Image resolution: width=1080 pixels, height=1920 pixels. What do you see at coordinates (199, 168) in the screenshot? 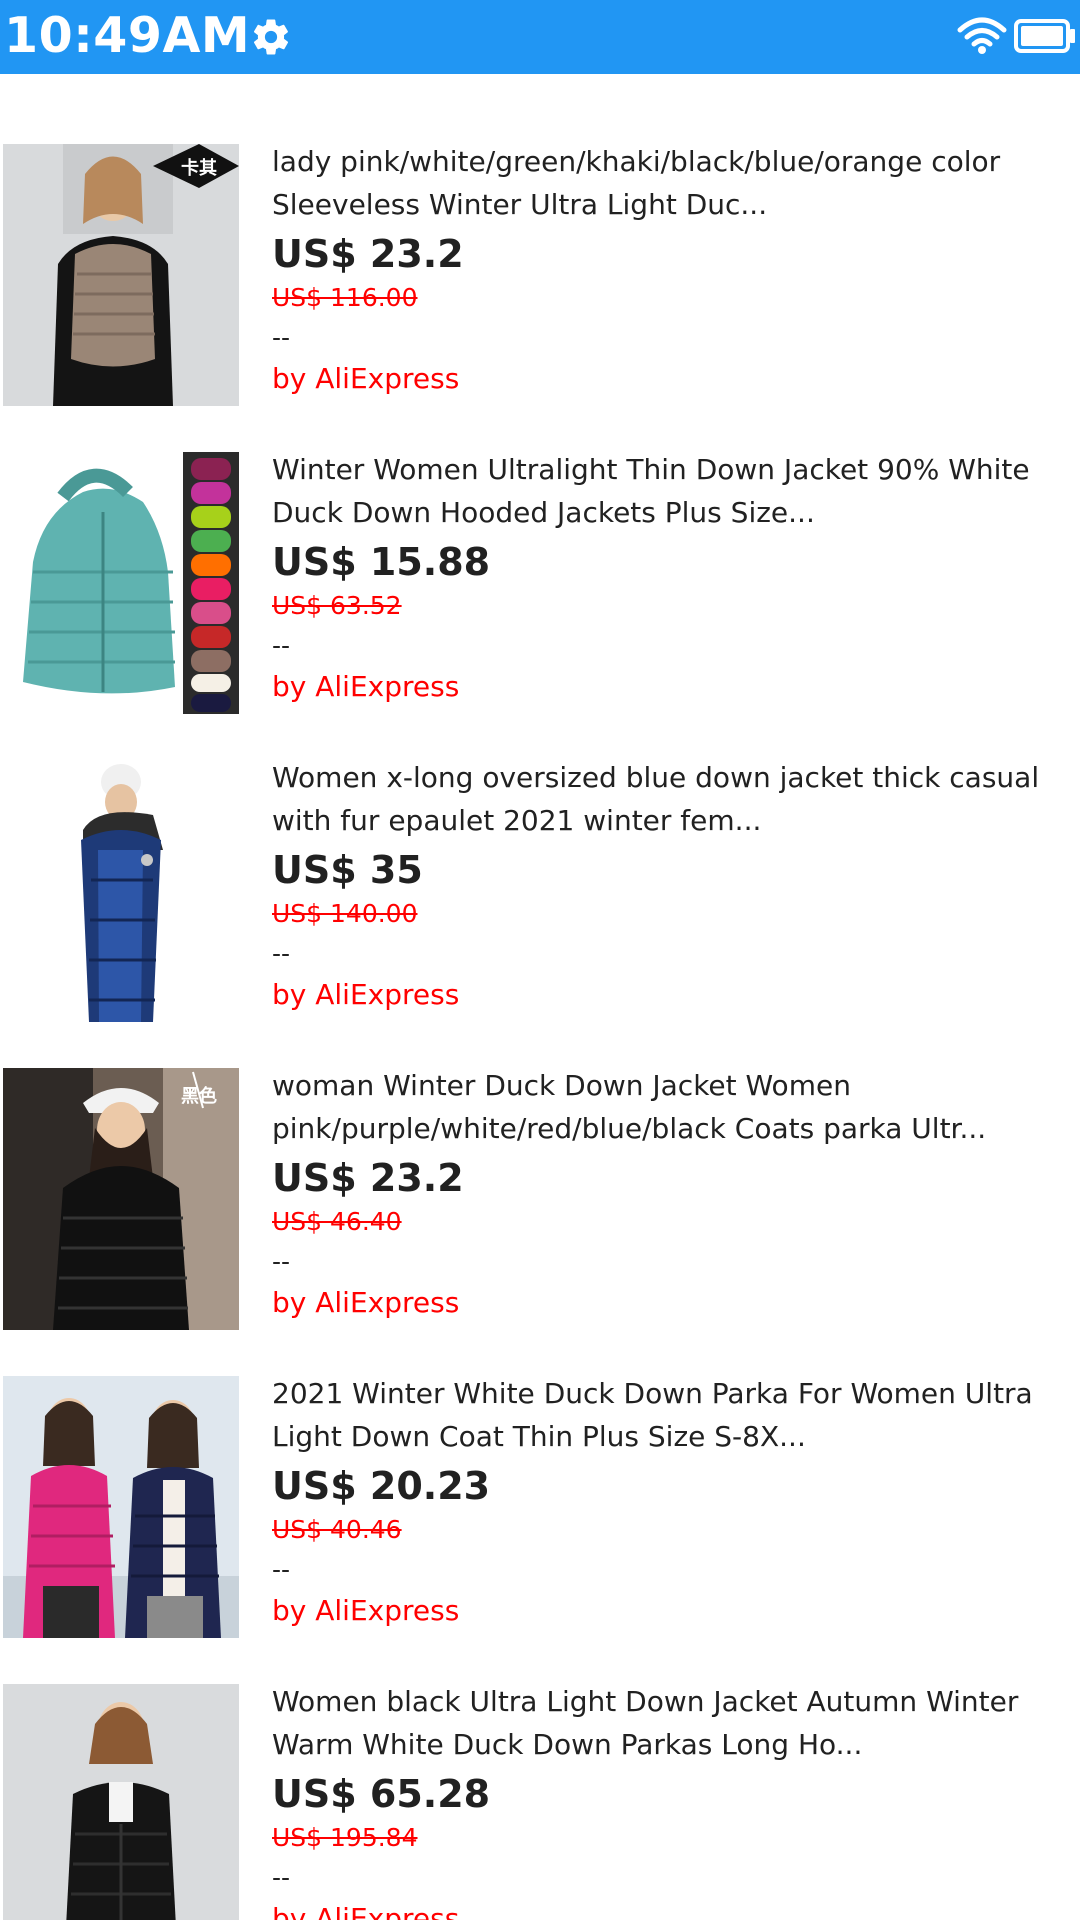
I see `image-label: 卡其` at bounding box center [199, 168].